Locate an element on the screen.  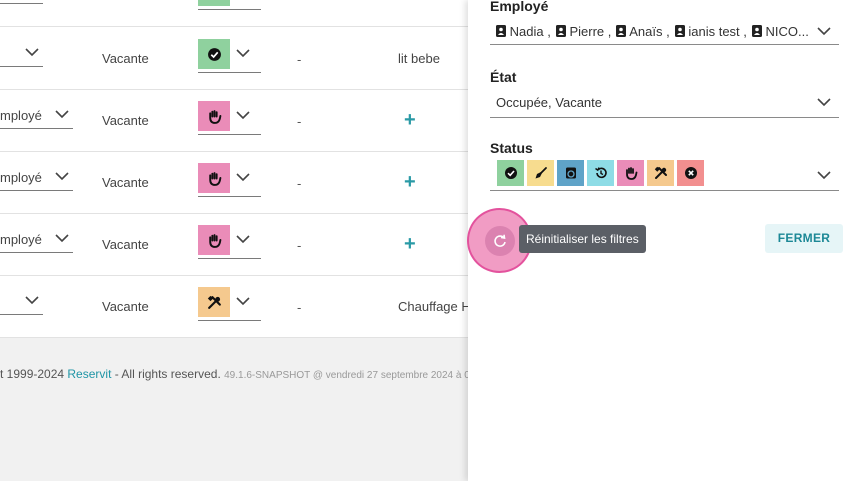
etat-filter-select: Occupée, Vacante is located at coordinates (664, 104).